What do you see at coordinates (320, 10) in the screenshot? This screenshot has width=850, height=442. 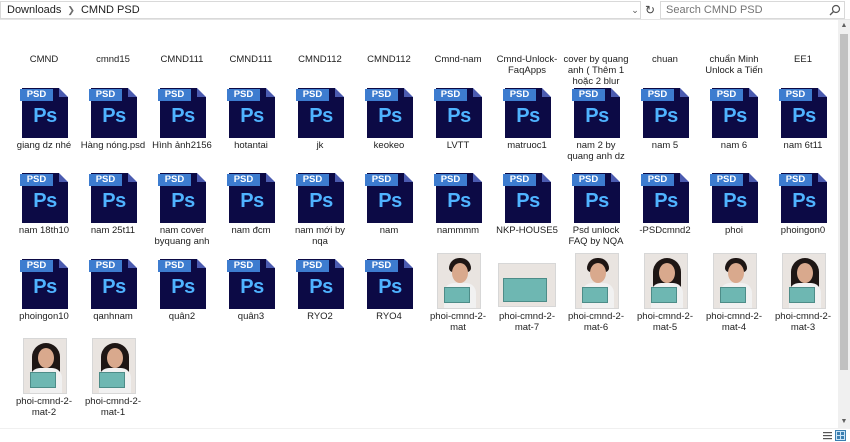 I see `breadcrumb: Downloads ❯ CMND PSD` at bounding box center [320, 10].